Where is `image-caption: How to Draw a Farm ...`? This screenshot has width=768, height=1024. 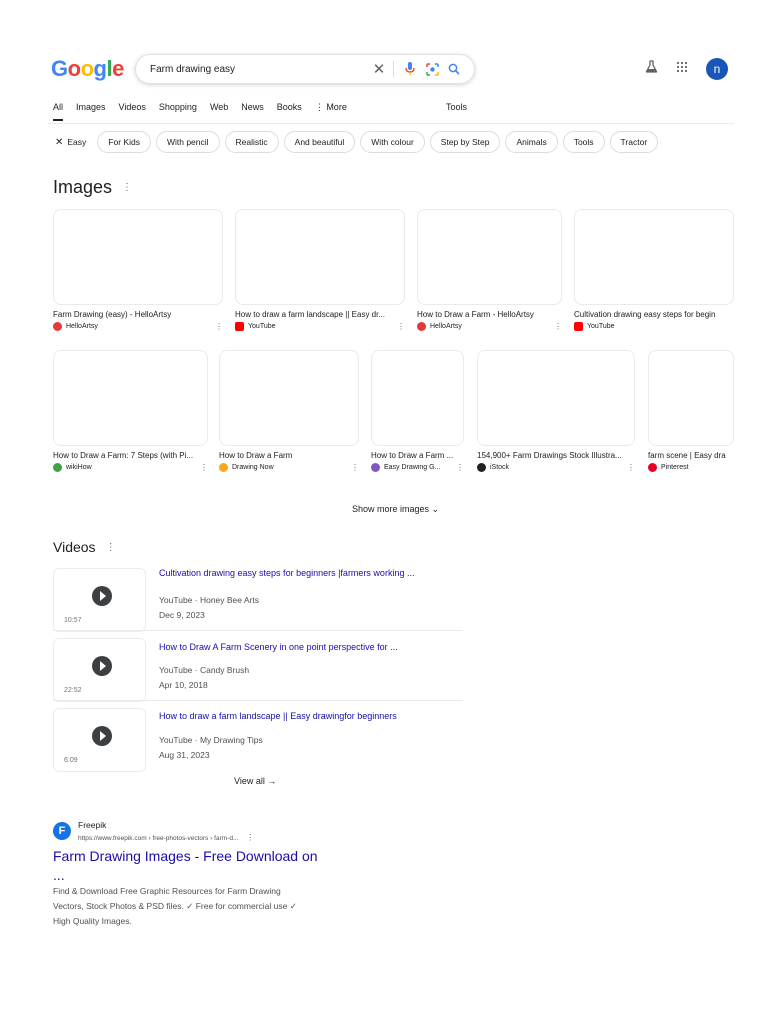 image-caption: How to Draw a Farm ... is located at coordinates (417, 455).